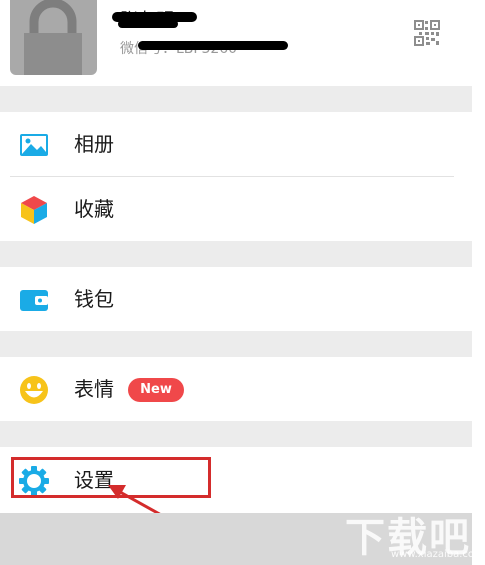 The width and height of the screenshot is (485, 565). Describe the element at coordinates (34, 390) in the screenshot. I see `smiley-icon` at that location.